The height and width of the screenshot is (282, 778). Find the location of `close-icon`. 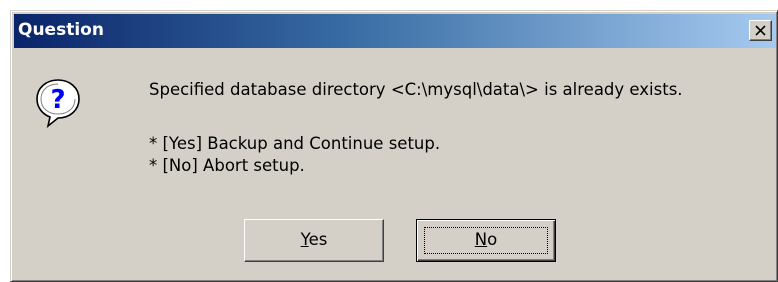

close-icon is located at coordinates (760, 30).